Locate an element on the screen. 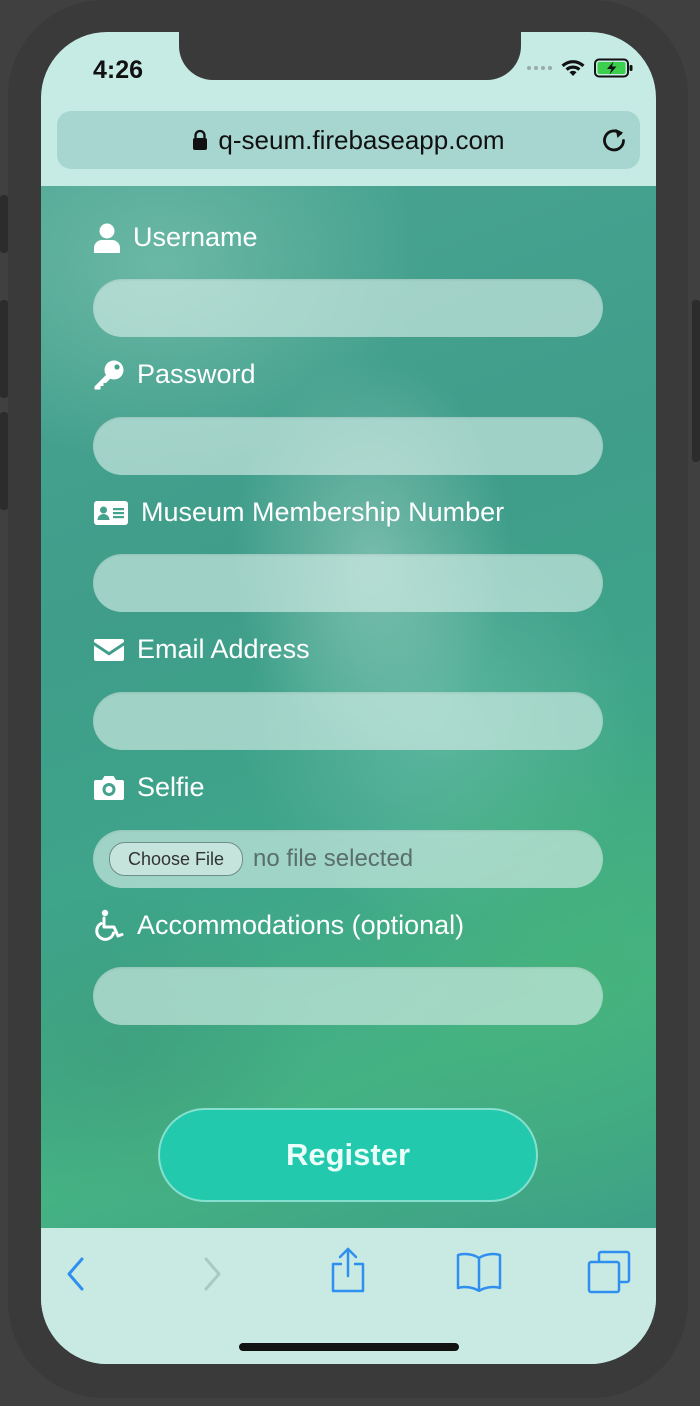  password-label: Password is located at coordinates (174, 374).